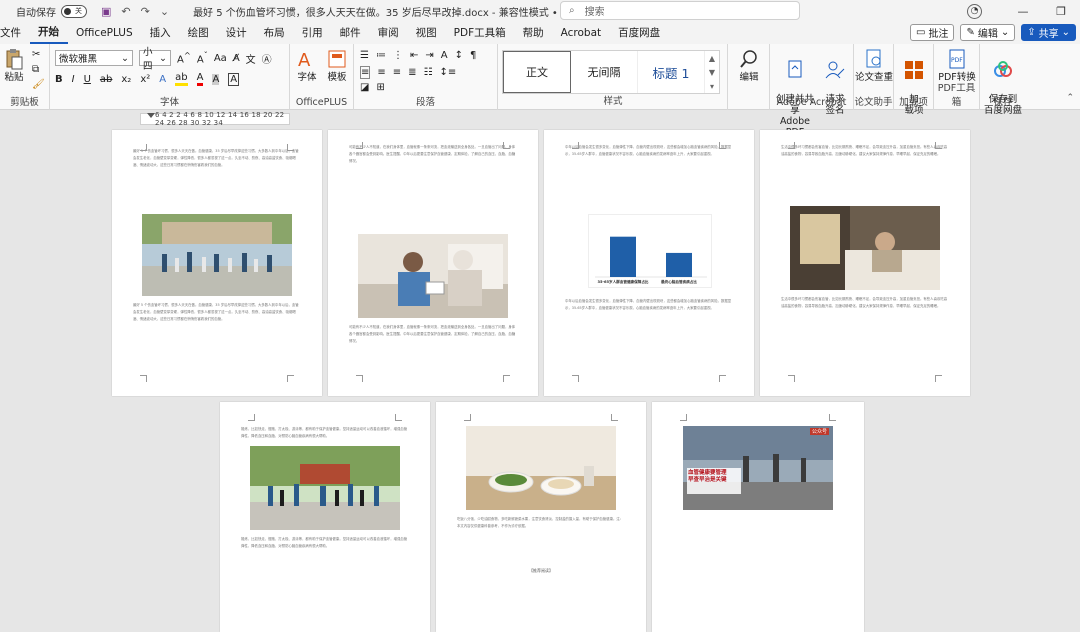 This screenshot has height=632, width=1080. What do you see at coordinates (865, 248) in the screenshot?
I see `page-4-photo-bedroom` at bounding box center [865, 248].